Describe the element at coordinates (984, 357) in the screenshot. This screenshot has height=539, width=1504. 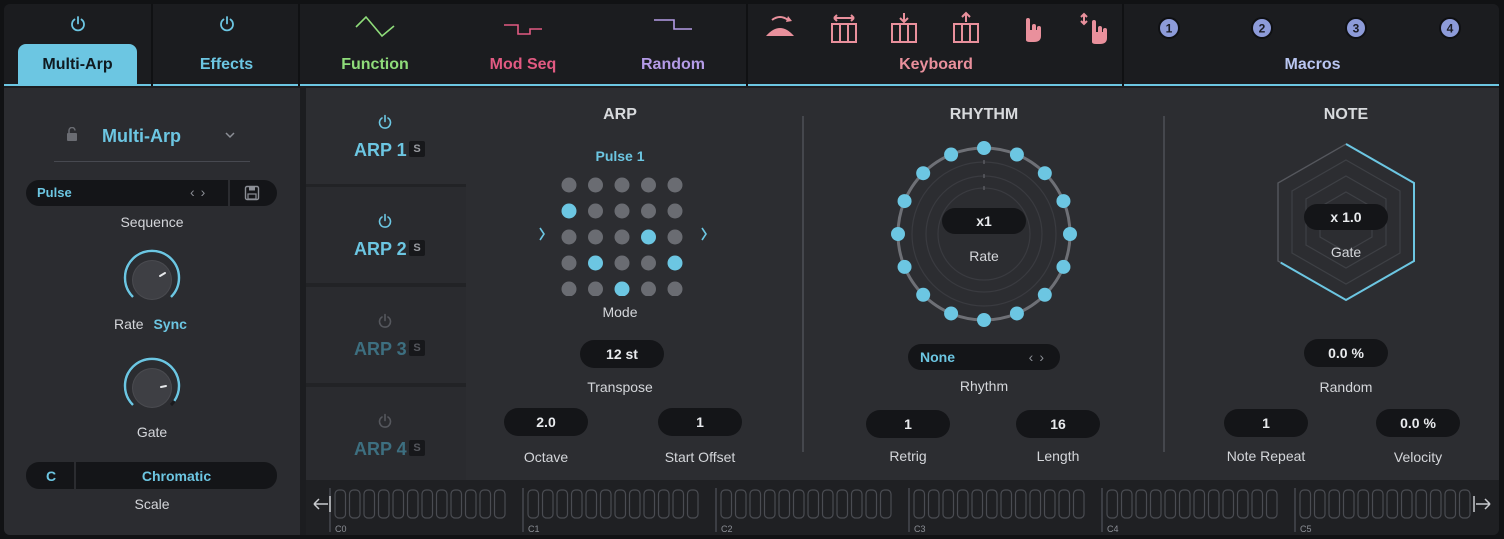
I see `rhythm-selector: None ‹›` at that location.